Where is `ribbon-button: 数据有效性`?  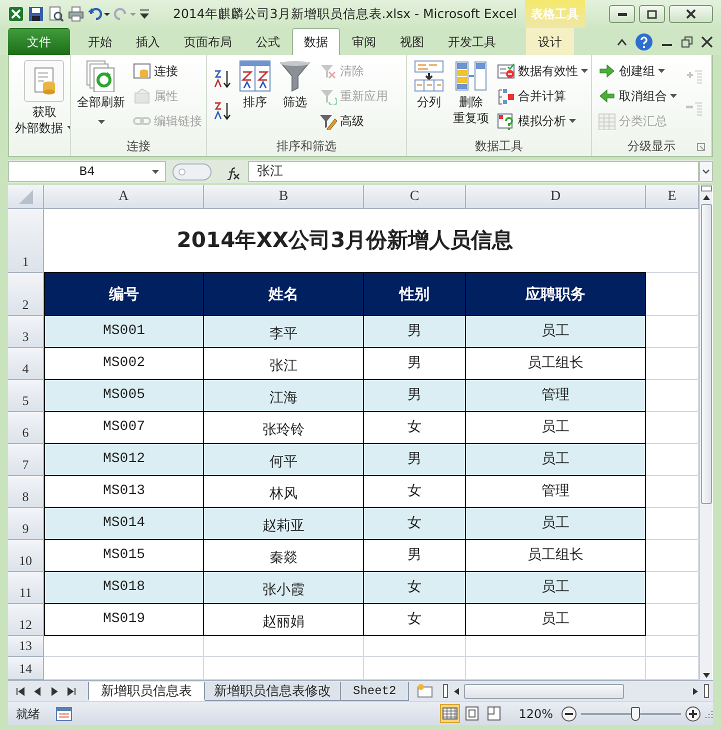 ribbon-button: 数据有效性 is located at coordinates (542, 71).